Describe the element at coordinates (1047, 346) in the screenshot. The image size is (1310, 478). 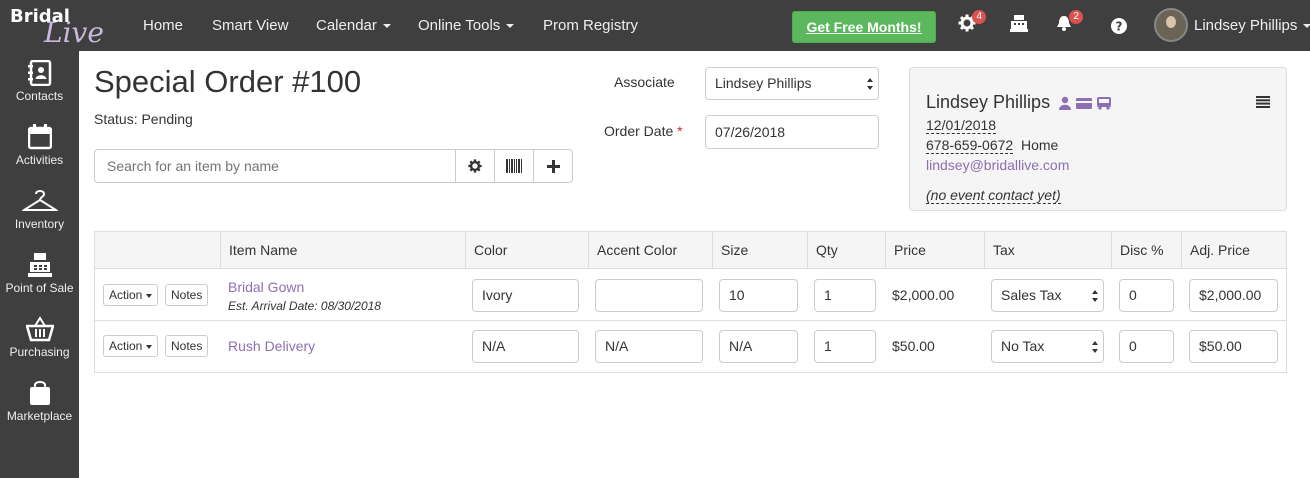
I see `tax-select: No Tax` at that location.